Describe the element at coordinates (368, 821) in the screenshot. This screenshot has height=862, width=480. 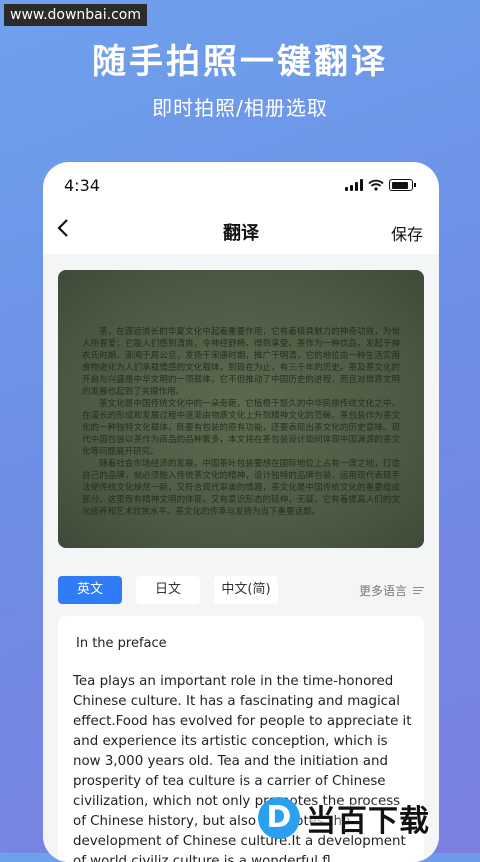
I see `logo-text: 当百下载` at that location.